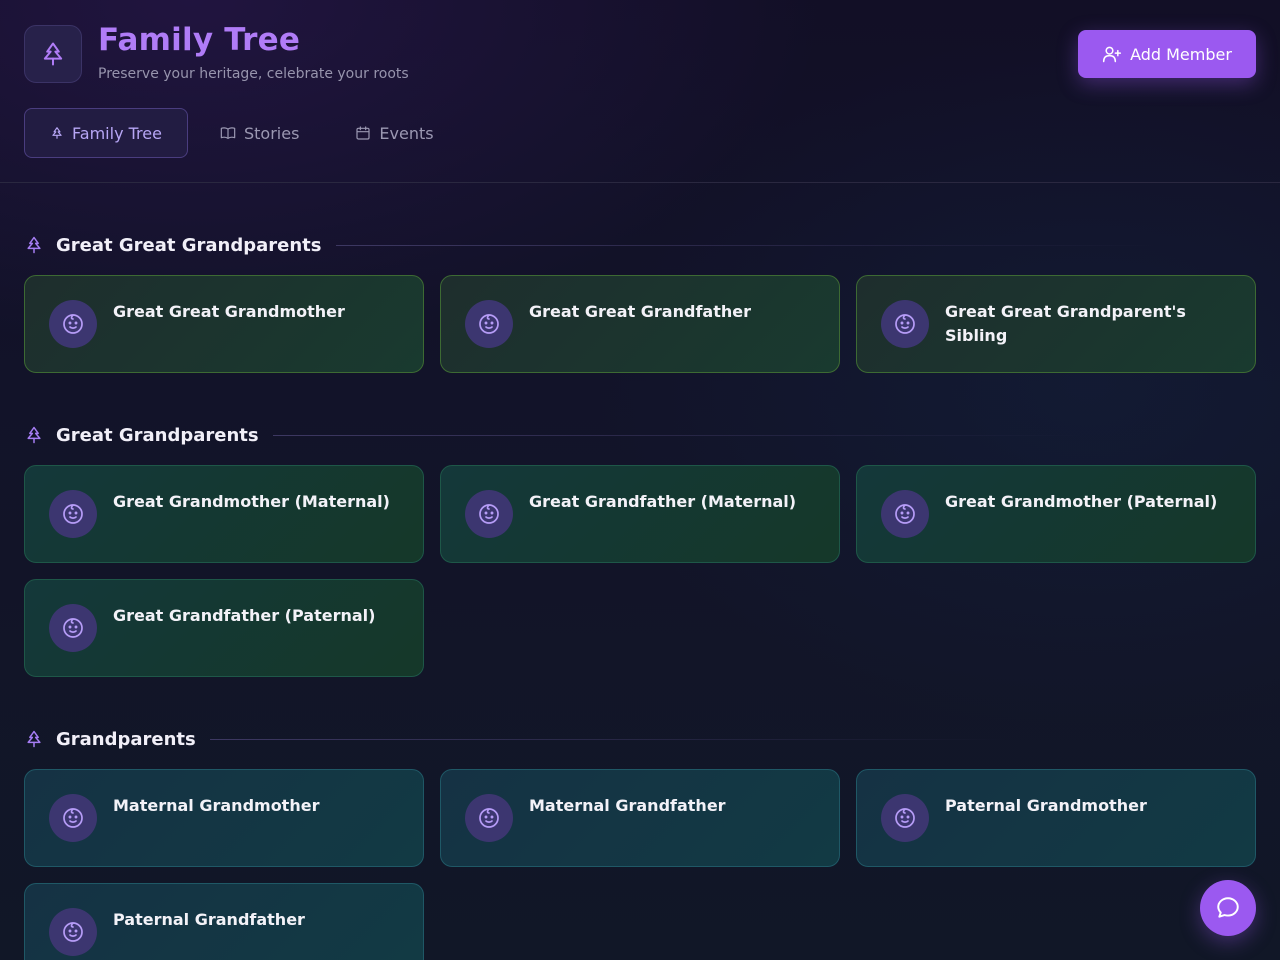 The width and height of the screenshot is (1280, 960). I want to click on tab-label: Events, so click(406, 133).